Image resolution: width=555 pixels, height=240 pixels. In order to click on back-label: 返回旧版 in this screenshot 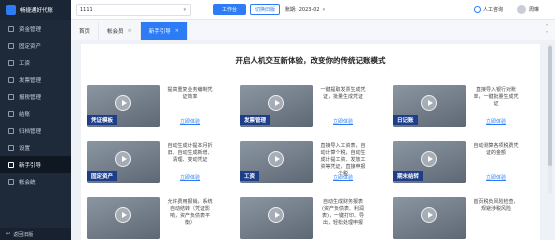, I will do `click(23, 234)`.